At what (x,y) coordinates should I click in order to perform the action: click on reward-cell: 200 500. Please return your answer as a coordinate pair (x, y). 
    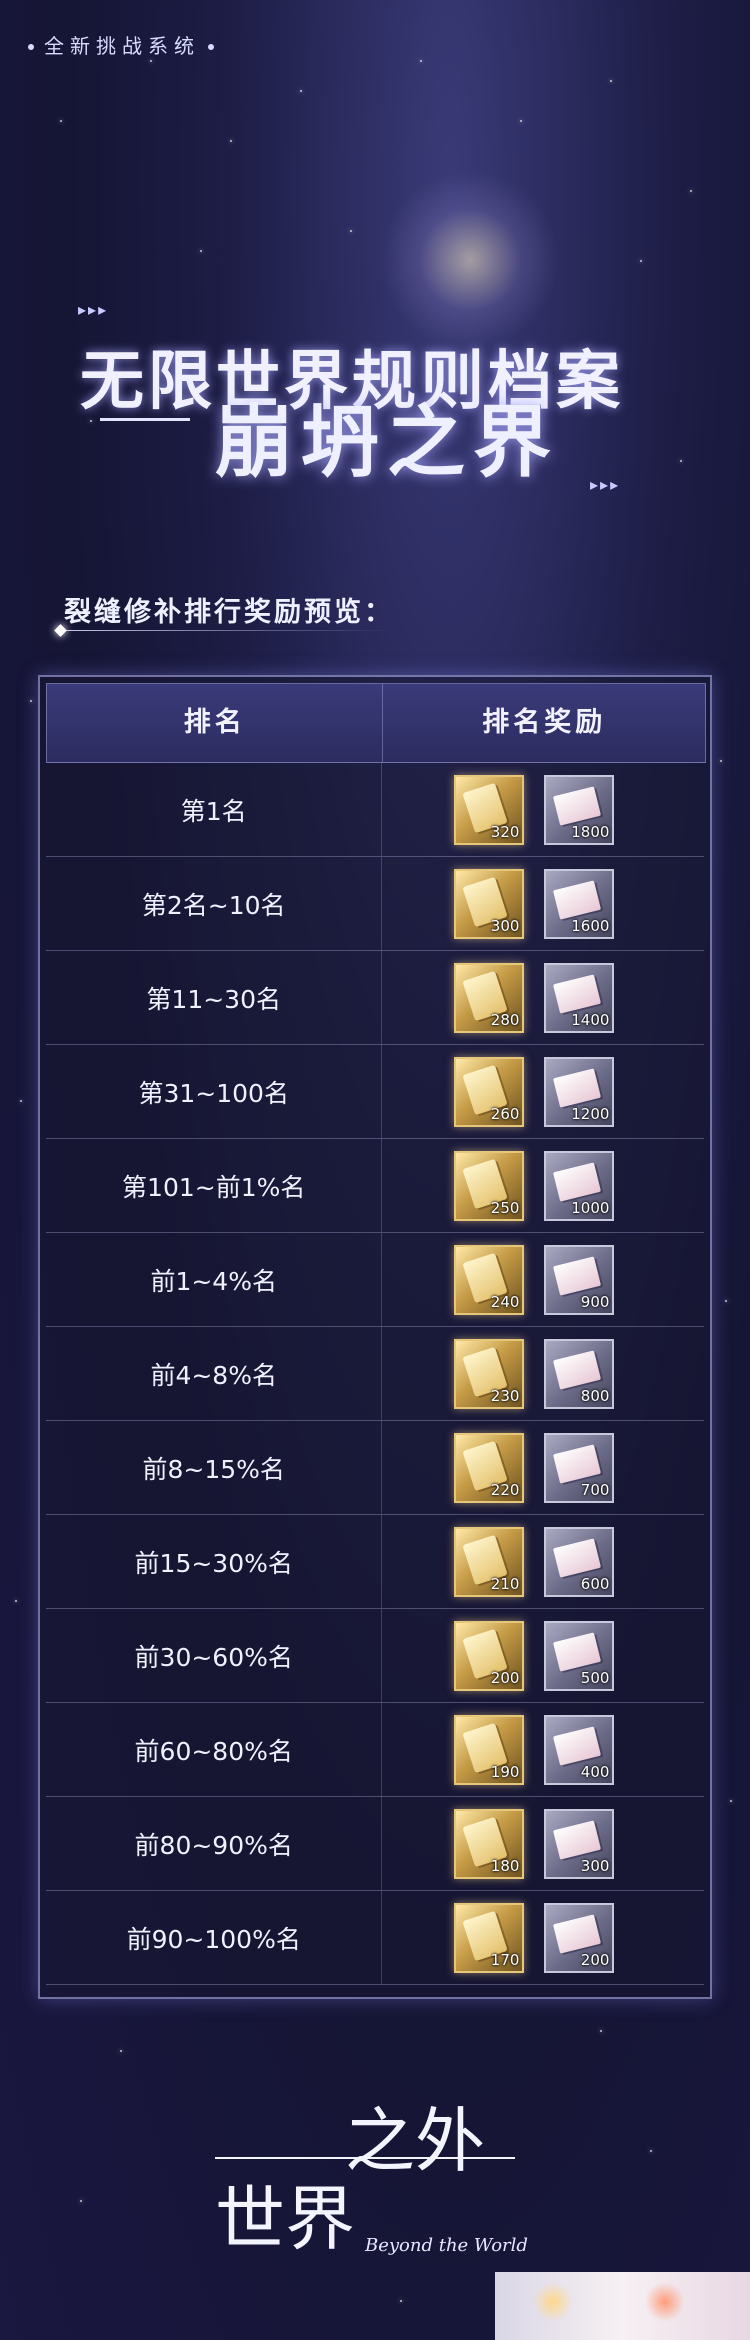
    Looking at the image, I should click on (543, 1655).